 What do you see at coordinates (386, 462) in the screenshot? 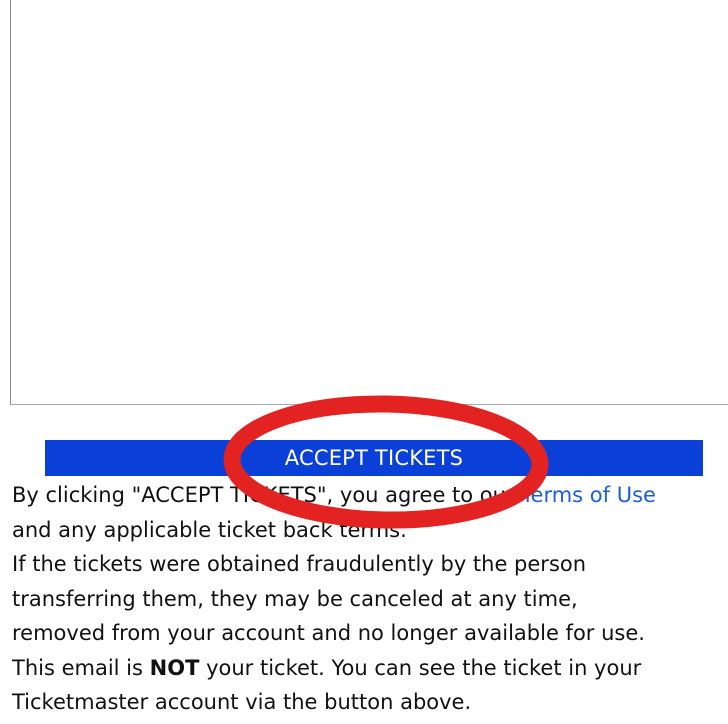
I see `red-circle-annotation` at bounding box center [386, 462].